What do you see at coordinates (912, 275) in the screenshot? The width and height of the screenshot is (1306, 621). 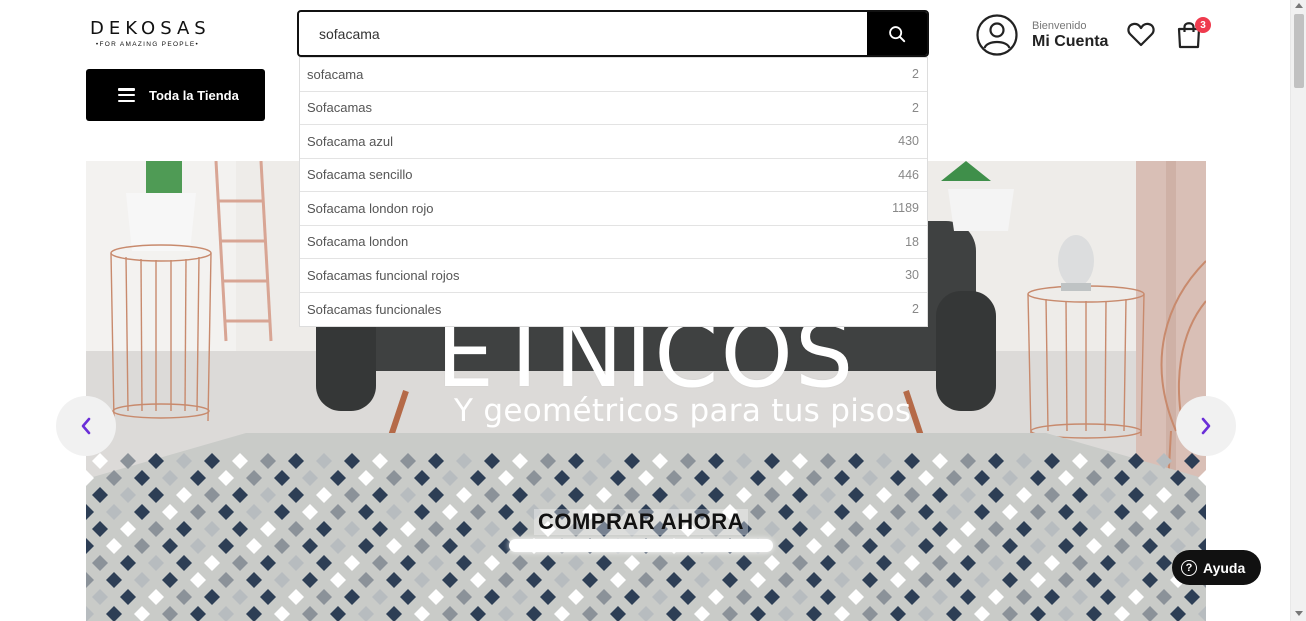 I see `suggestion-count: 30` at bounding box center [912, 275].